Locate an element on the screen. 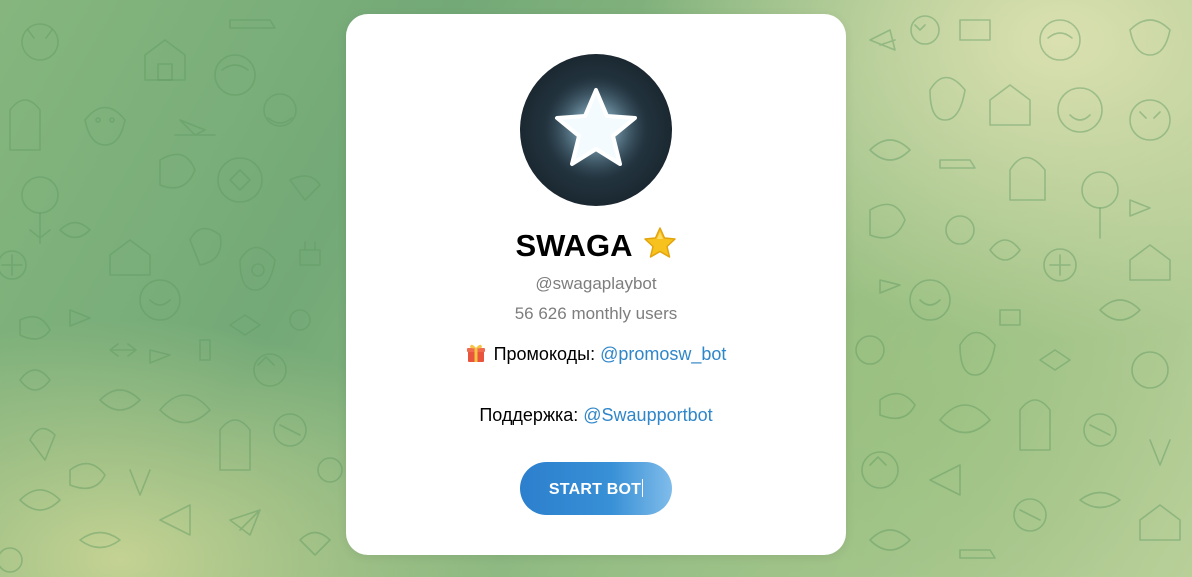 The width and height of the screenshot is (1192, 577). support-bot-link: @Swaupportbot is located at coordinates (647, 415).